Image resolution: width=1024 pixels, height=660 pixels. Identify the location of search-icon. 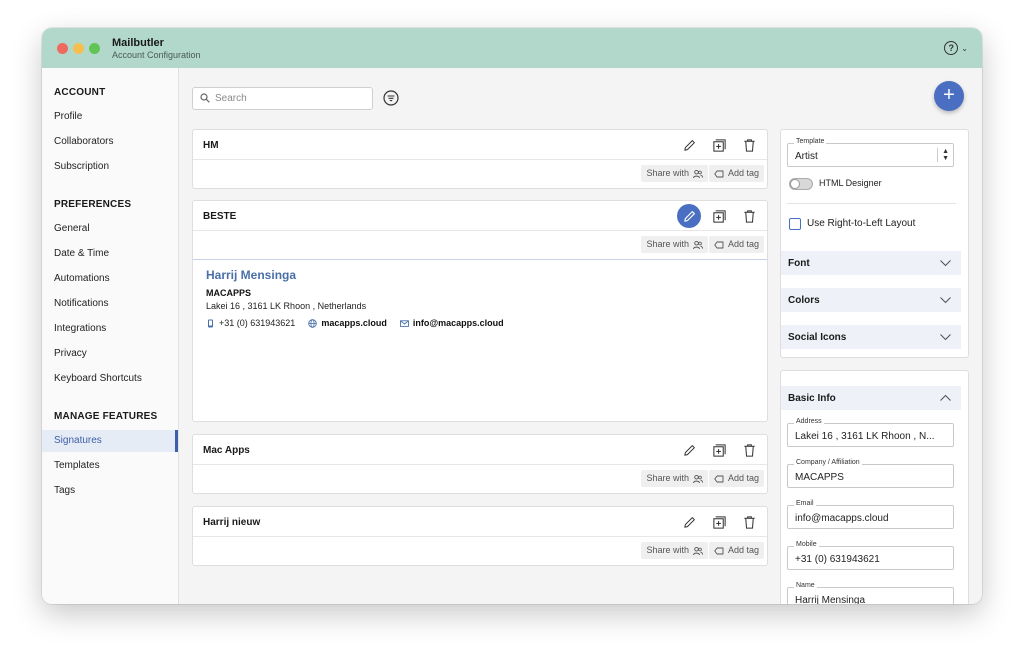
(205, 98).